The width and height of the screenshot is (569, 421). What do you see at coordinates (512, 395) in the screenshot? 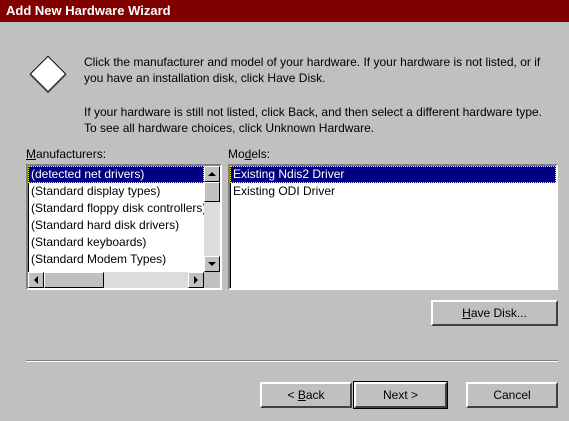
I see `cancel-button: Cancel` at bounding box center [512, 395].